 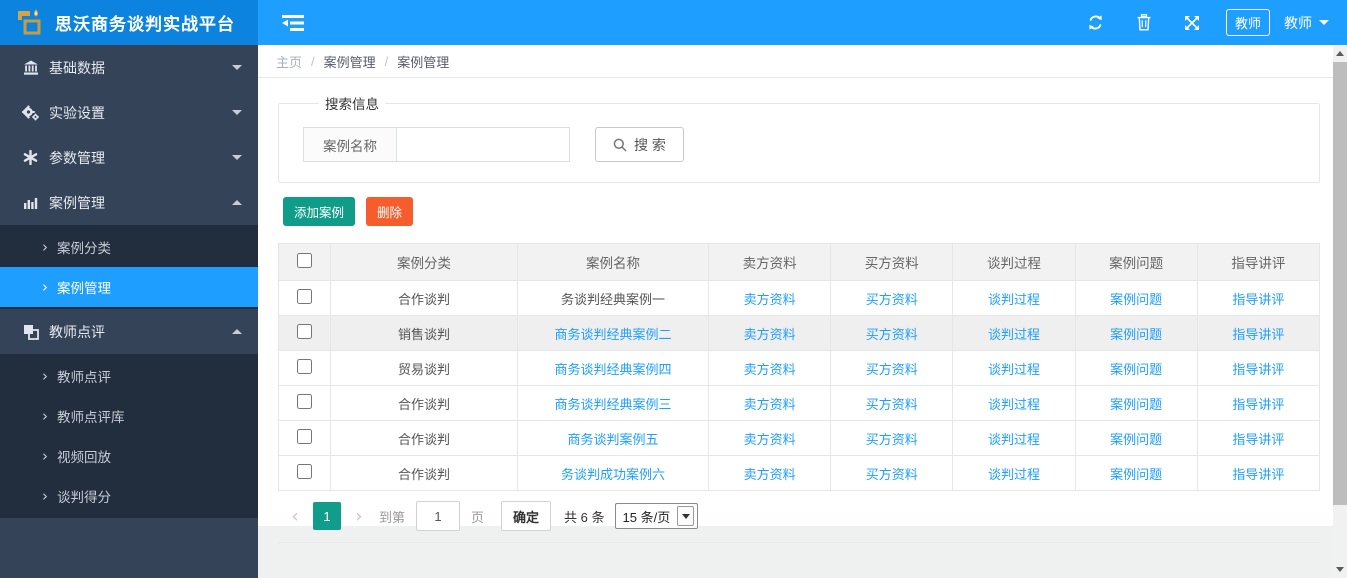 What do you see at coordinates (129, 376) in the screenshot?
I see `sidebar-subitem-teacher-review: › 教师点评` at bounding box center [129, 376].